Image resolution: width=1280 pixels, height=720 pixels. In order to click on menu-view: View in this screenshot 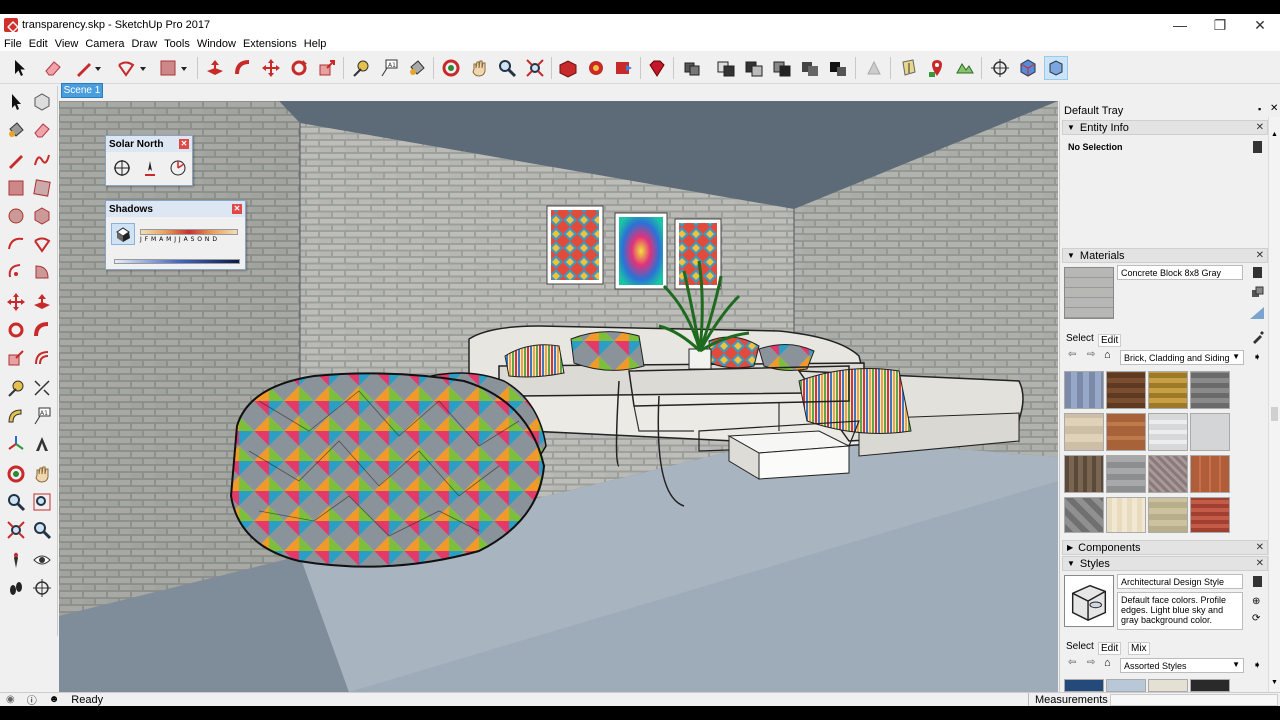, I will do `click(67, 44)`.